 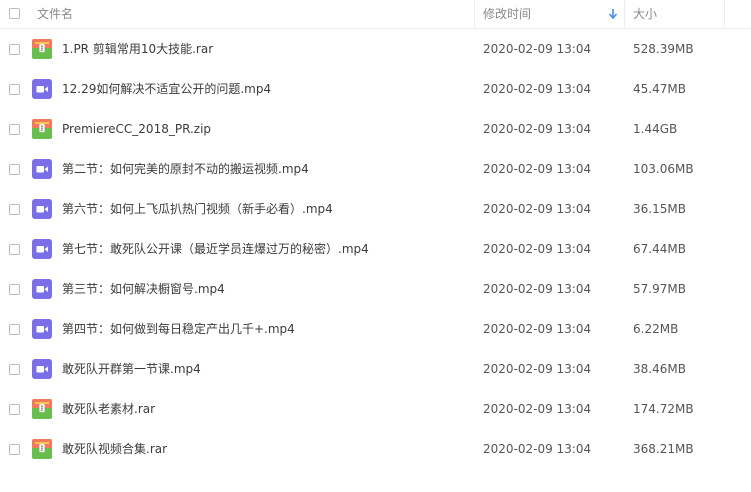 What do you see at coordinates (375, 449) in the screenshot?
I see `file-row: 敢死队视频合集.rar 2020-02-09 13:04 368.21MB` at bounding box center [375, 449].